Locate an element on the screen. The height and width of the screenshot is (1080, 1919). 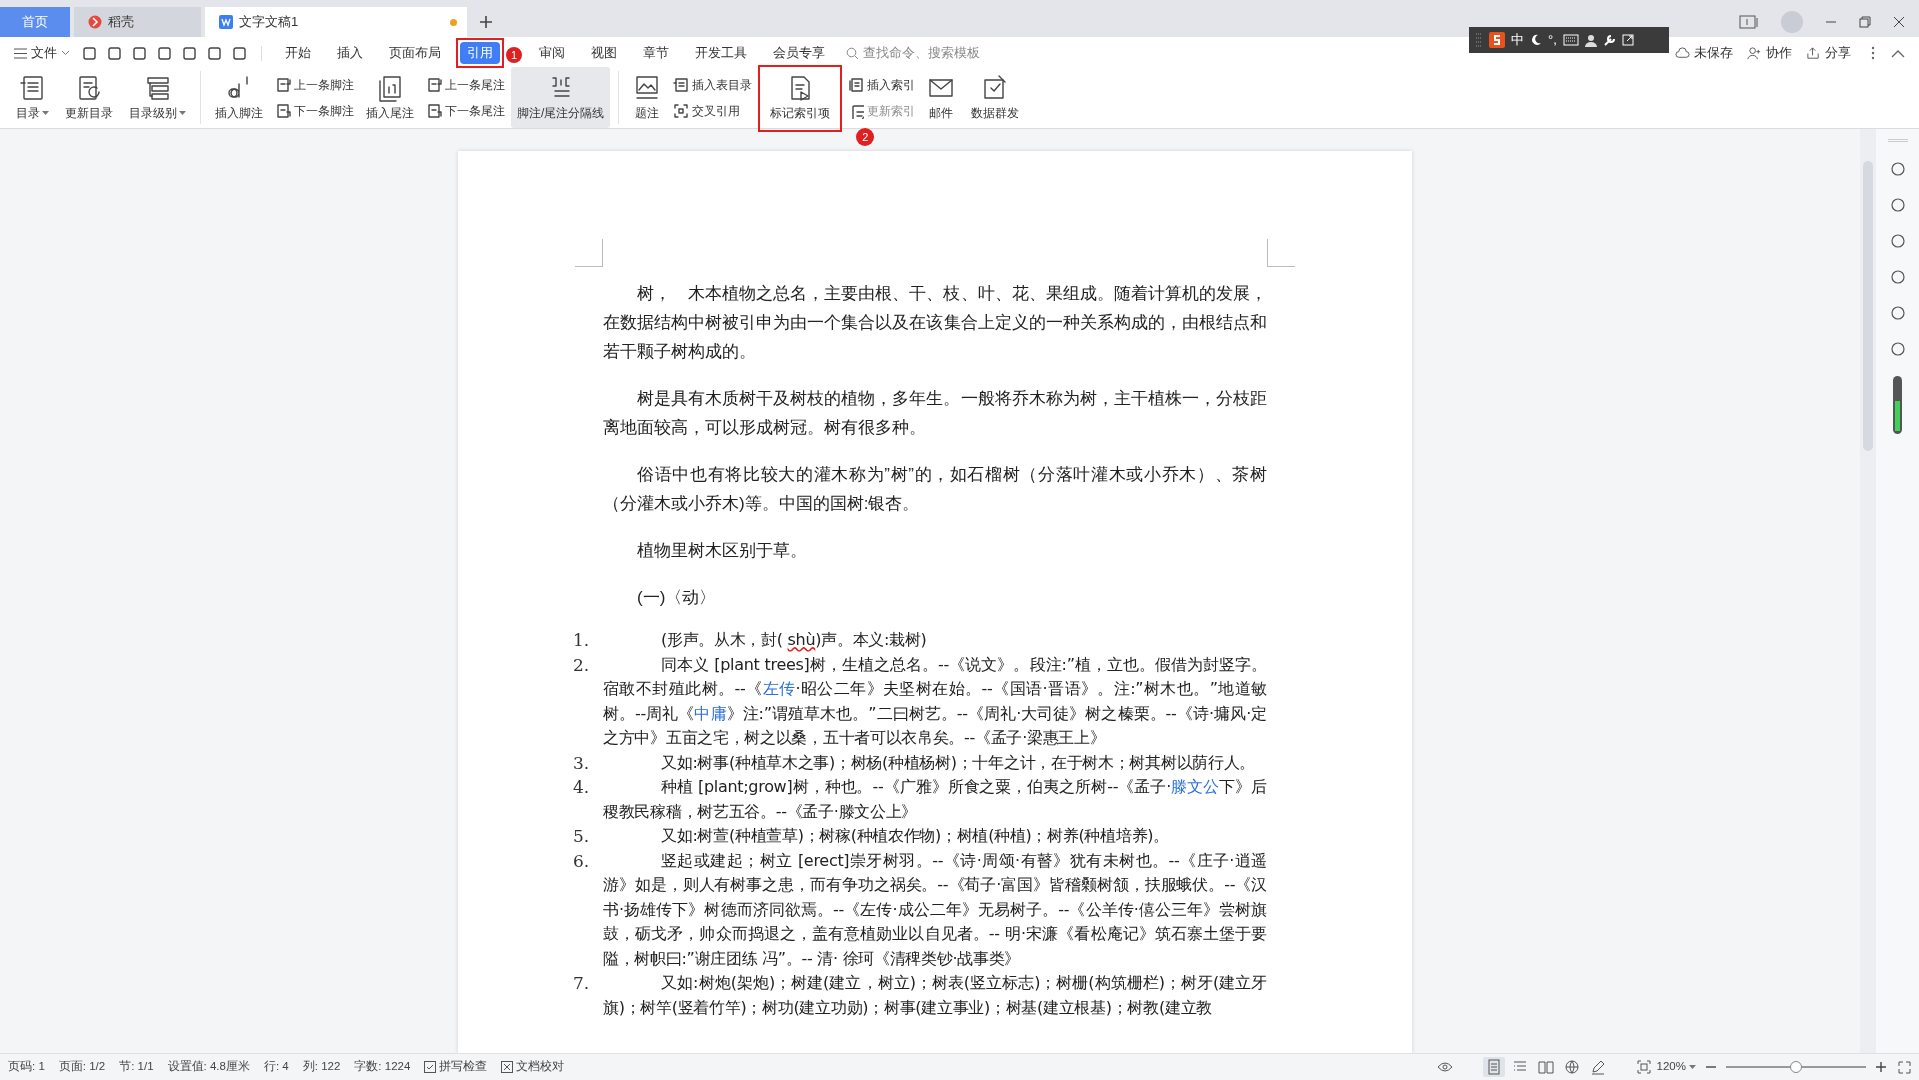
ribbon-button: 题注 is located at coordinates (647, 97).